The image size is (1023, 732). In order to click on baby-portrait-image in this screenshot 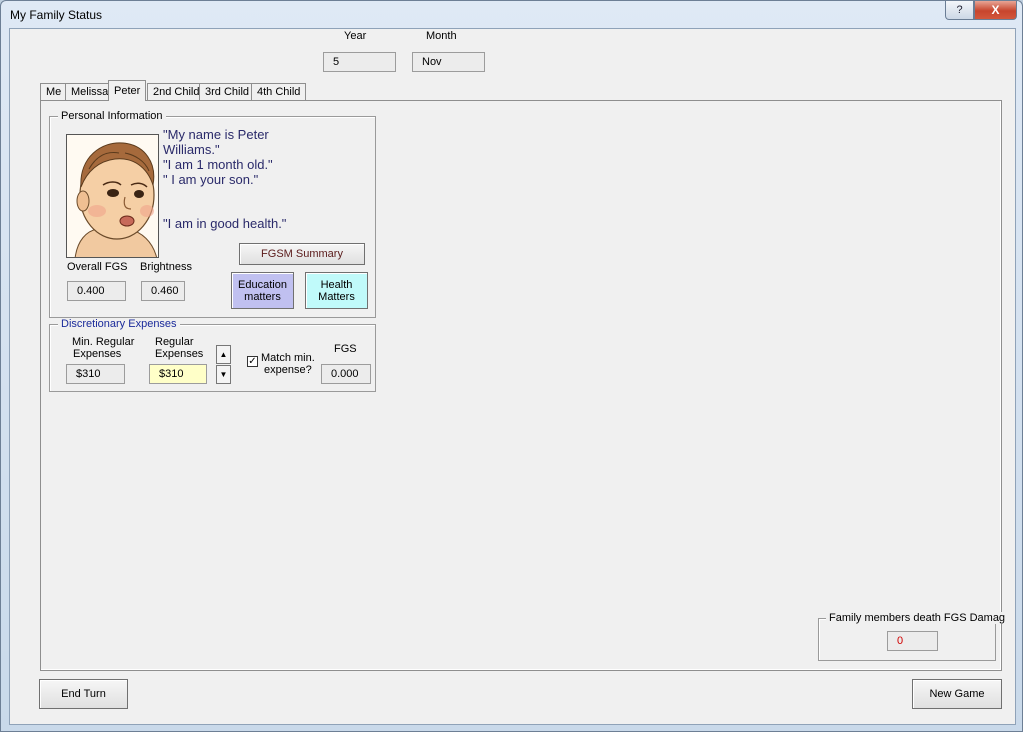, I will do `click(112, 196)`.